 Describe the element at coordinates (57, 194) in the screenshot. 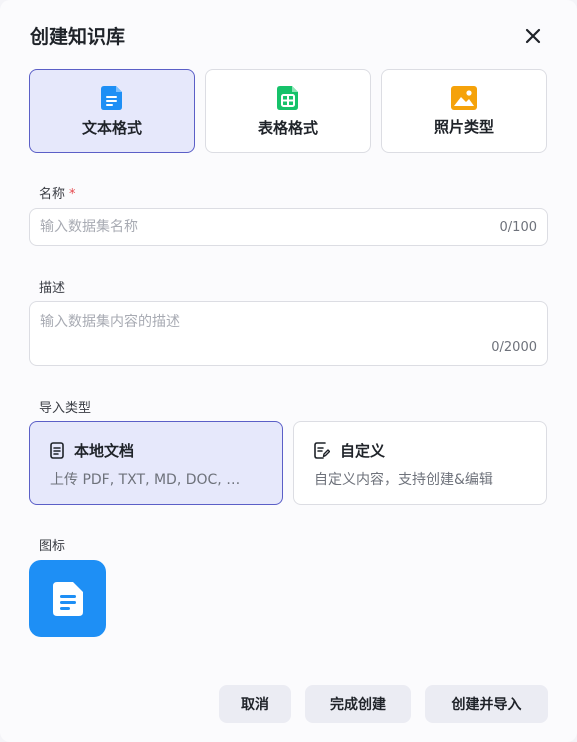

I see `name-field-label: 名称 *` at that location.